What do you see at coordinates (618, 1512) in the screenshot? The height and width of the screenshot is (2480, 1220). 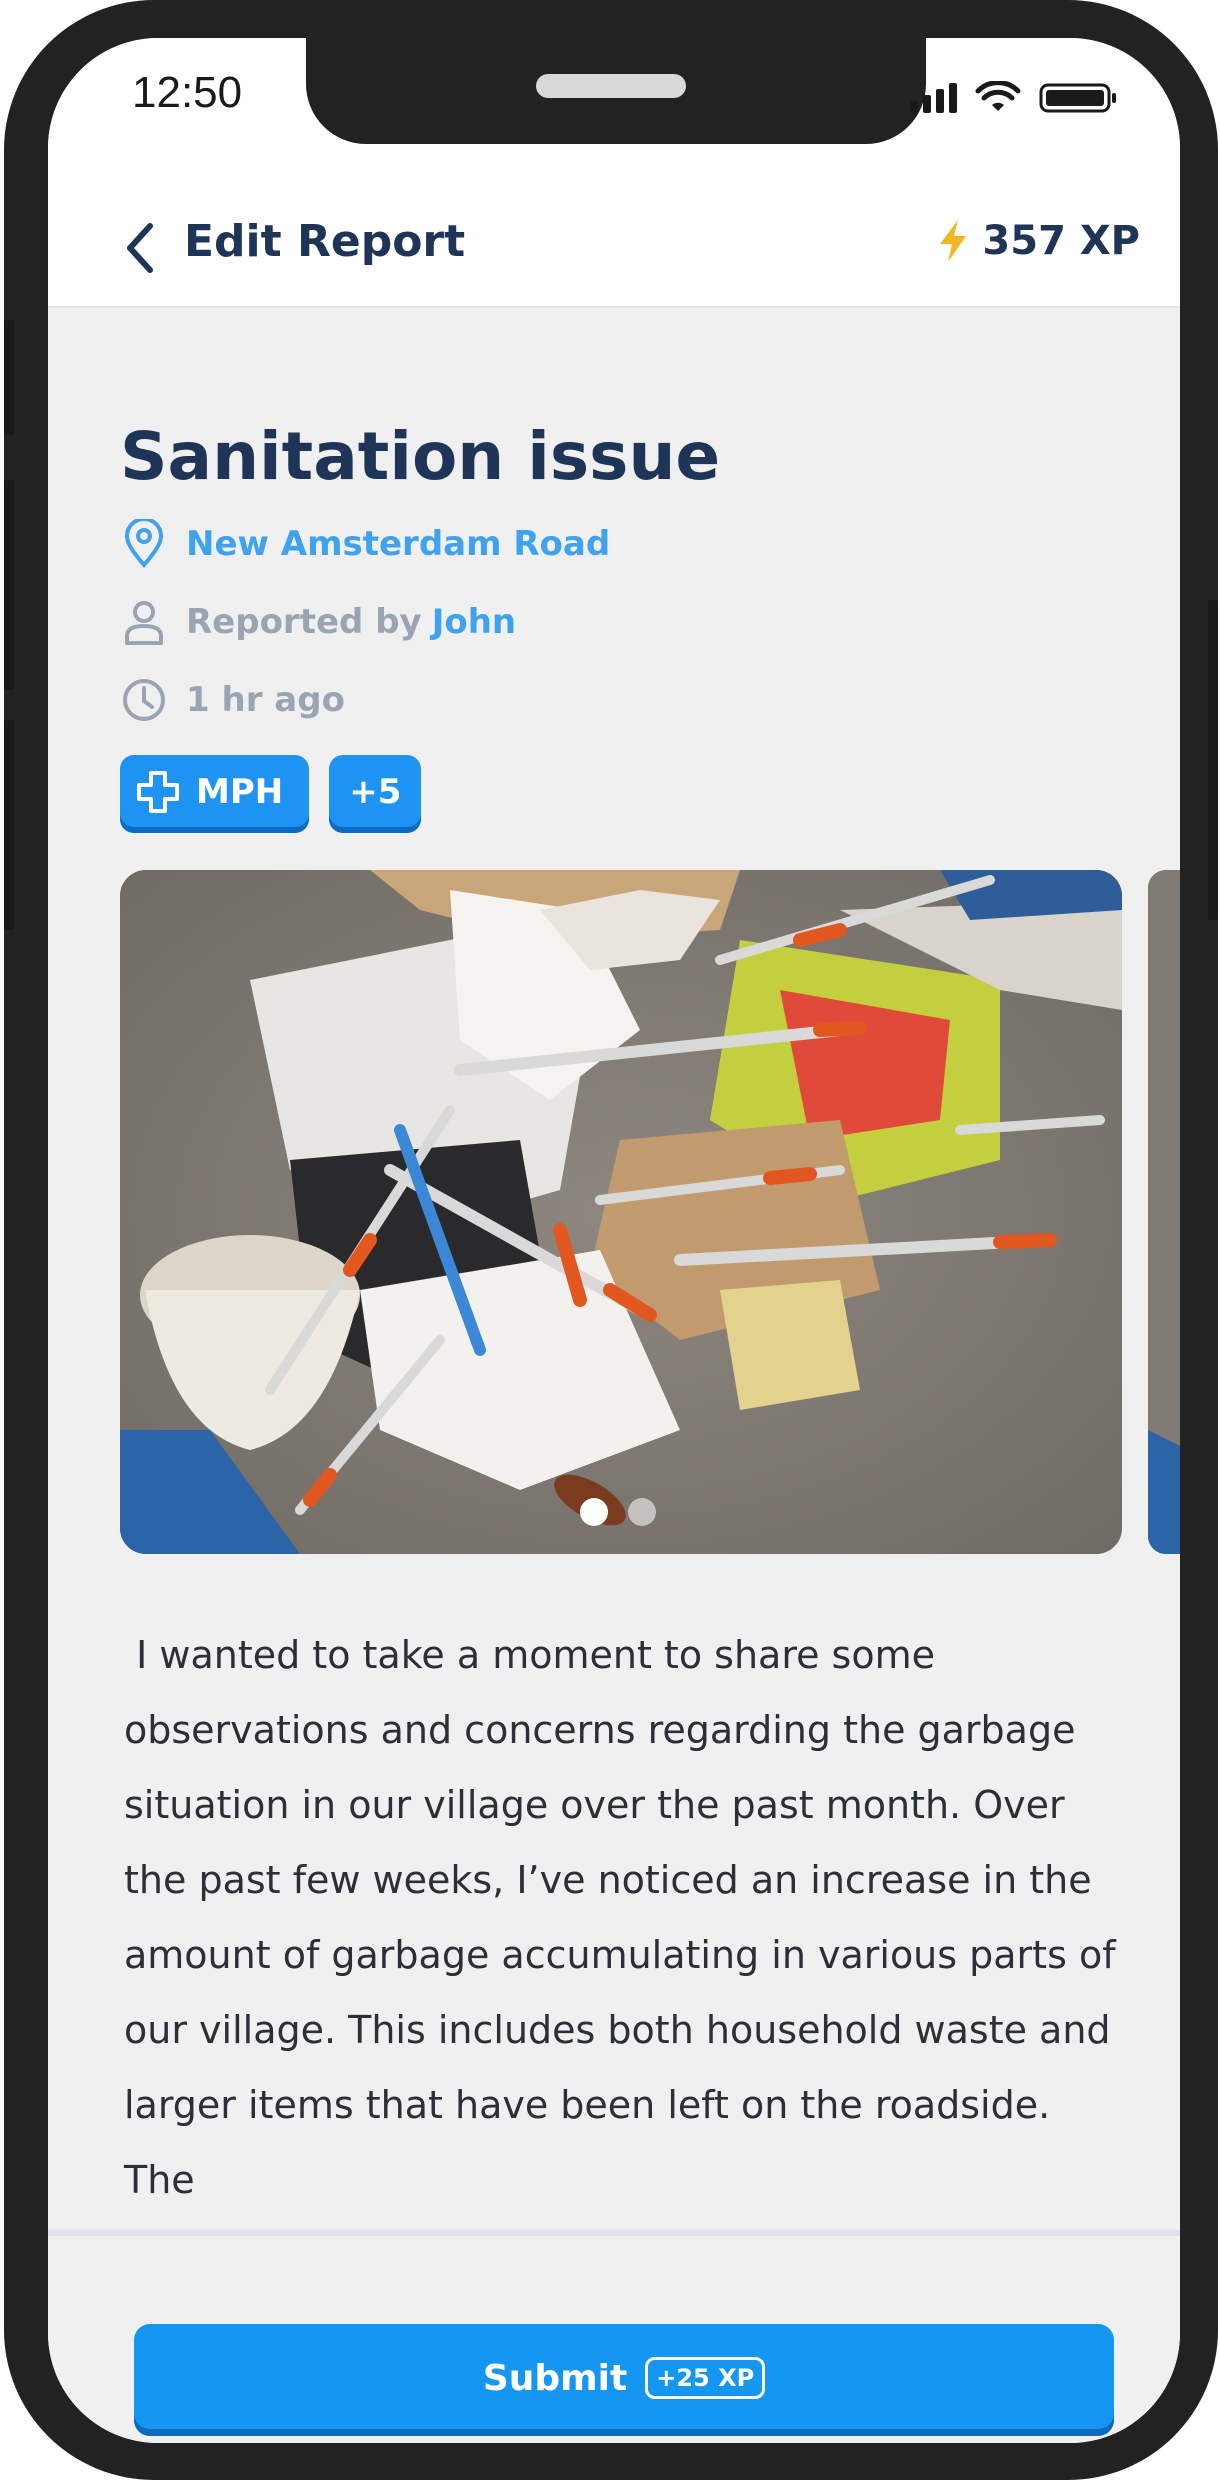 I see `carousel-dots` at bounding box center [618, 1512].